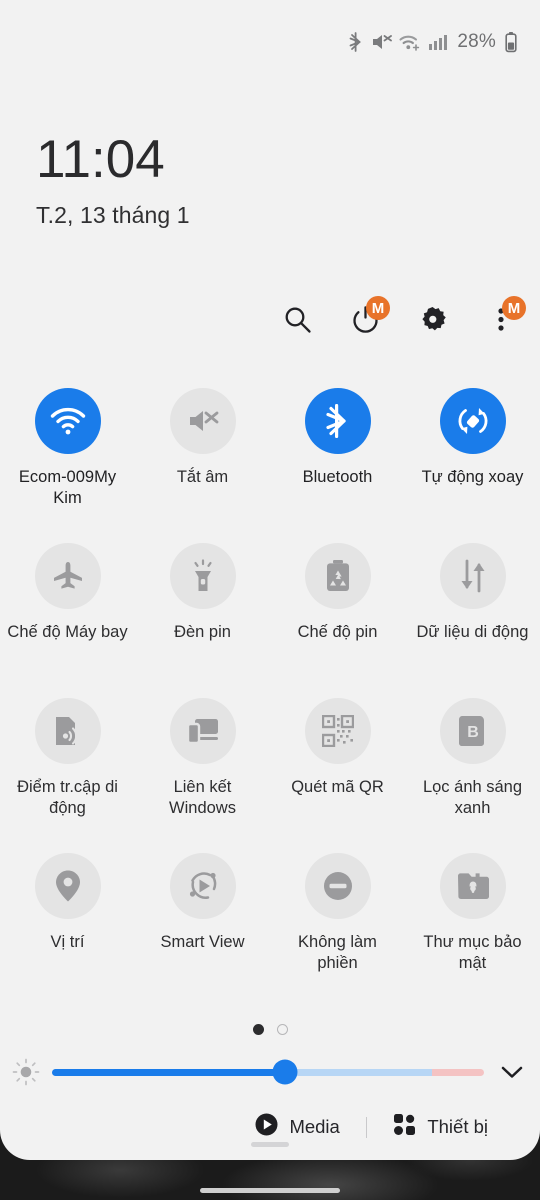 This screenshot has width=540, height=1200. What do you see at coordinates (67, 458) in the screenshot?
I see `tile-wifi: Ecom-009My Kim` at bounding box center [67, 458].